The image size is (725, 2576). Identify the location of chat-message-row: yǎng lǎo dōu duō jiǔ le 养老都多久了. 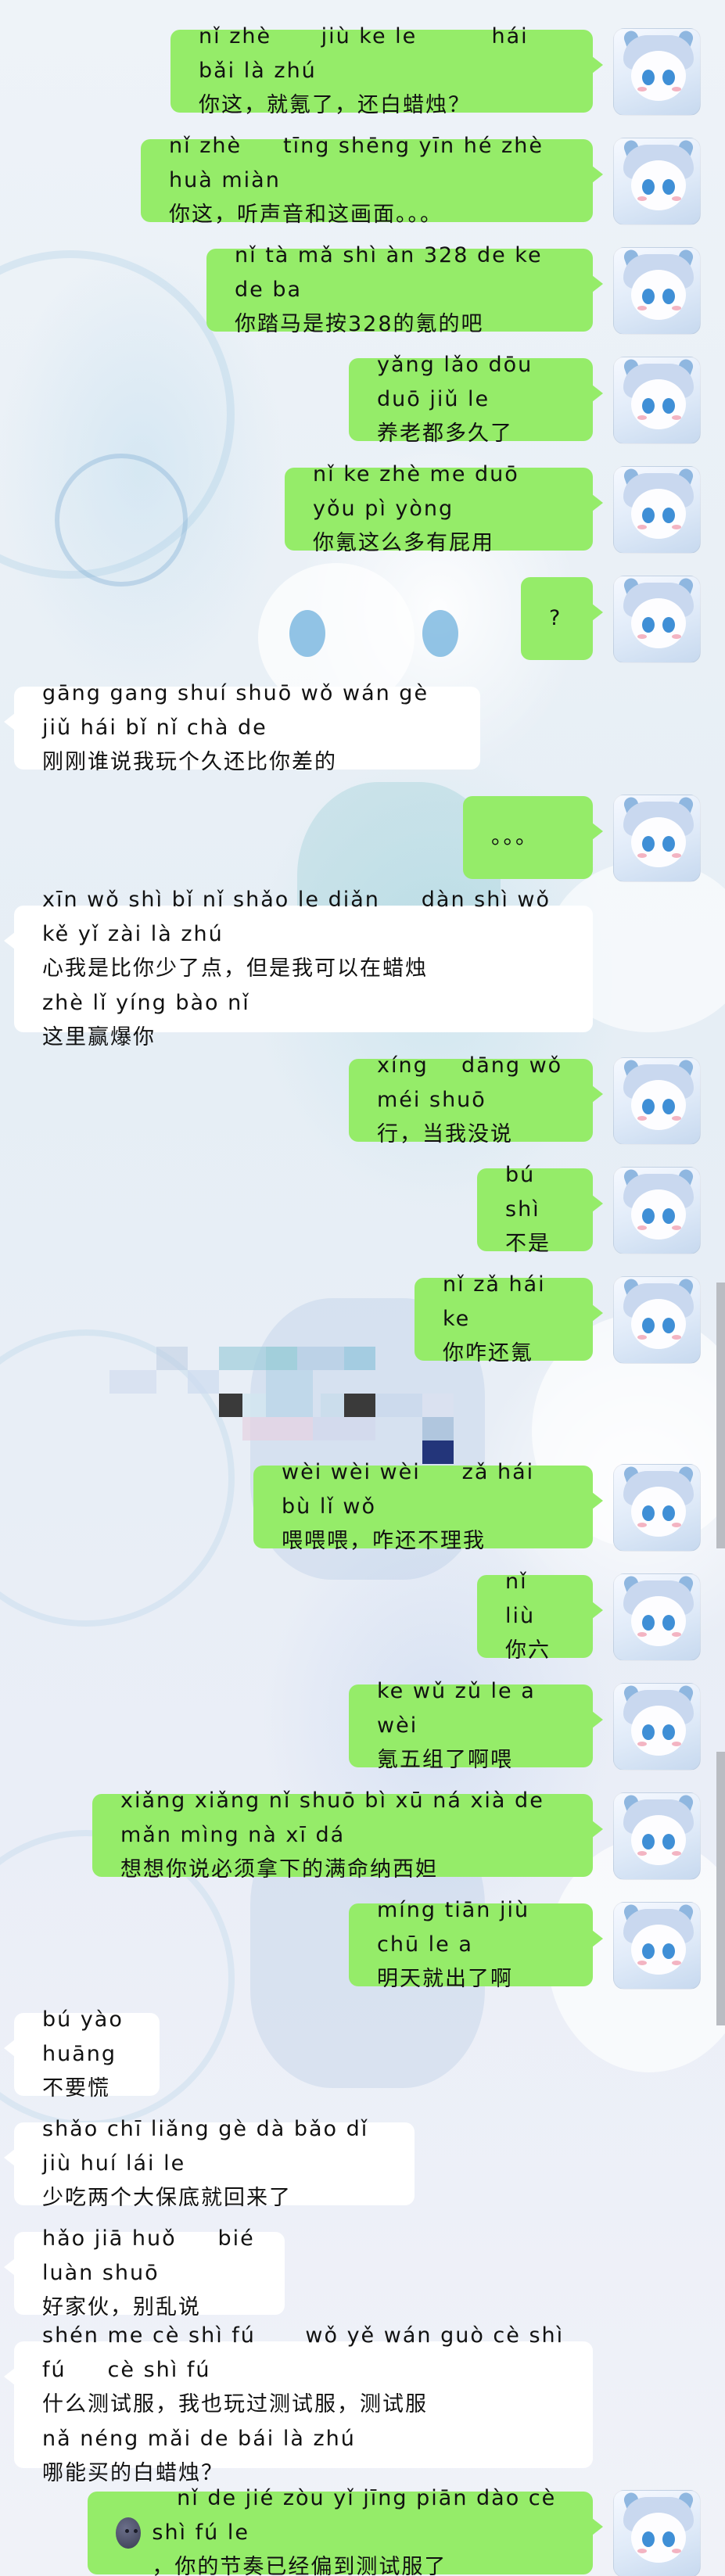
(362, 399).